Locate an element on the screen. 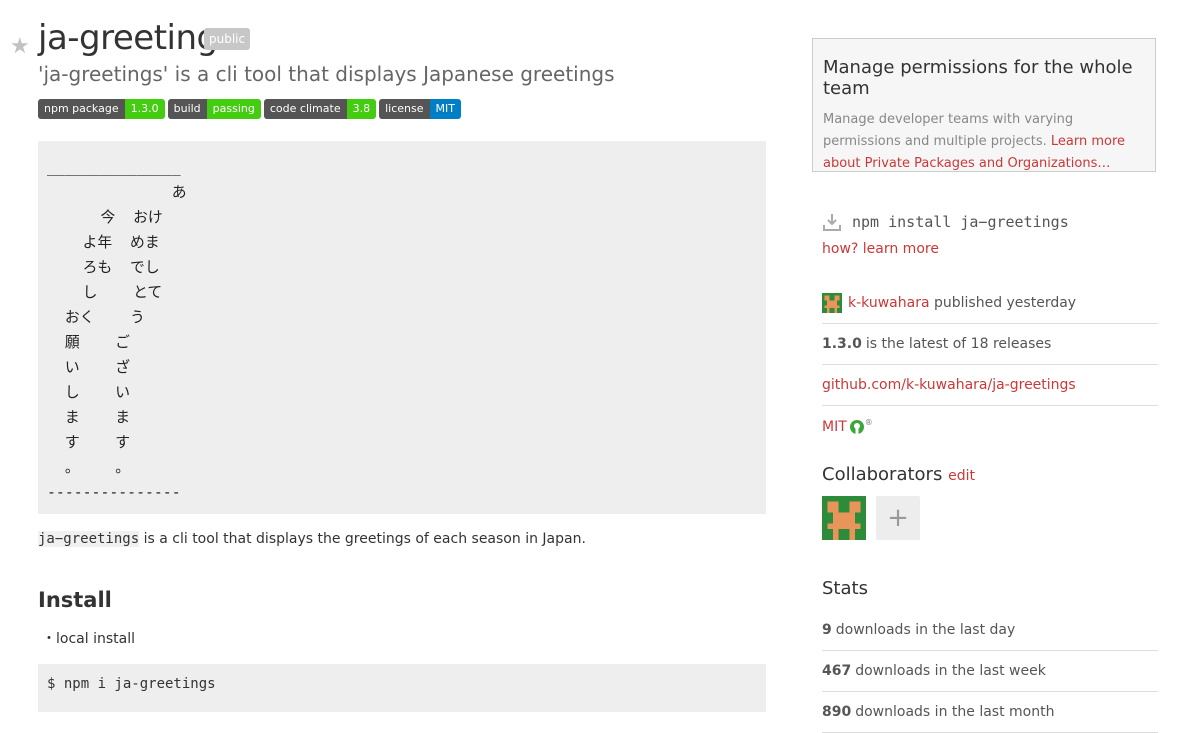 The image size is (1188, 733). code-climate-badge: code climate 3.8 is located at coordinates (320, 109).